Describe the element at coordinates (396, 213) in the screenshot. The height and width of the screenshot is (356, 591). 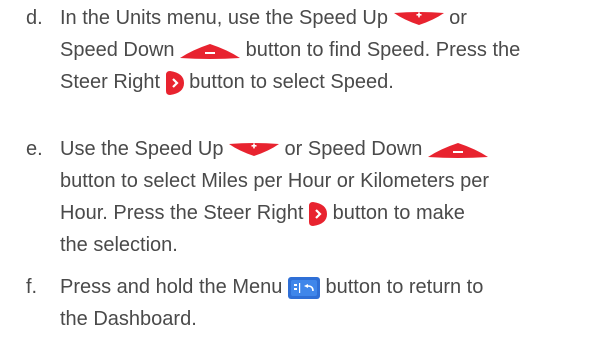
I see `text-segment: button to make` at that location.